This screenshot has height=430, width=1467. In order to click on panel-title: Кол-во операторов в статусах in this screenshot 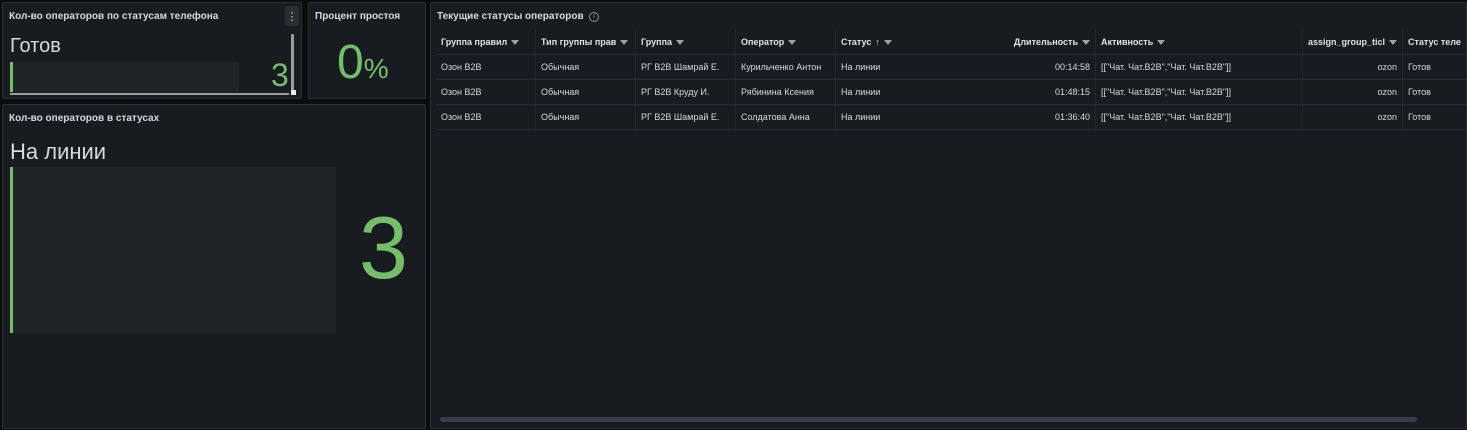, I will do `click(84, 118)`.